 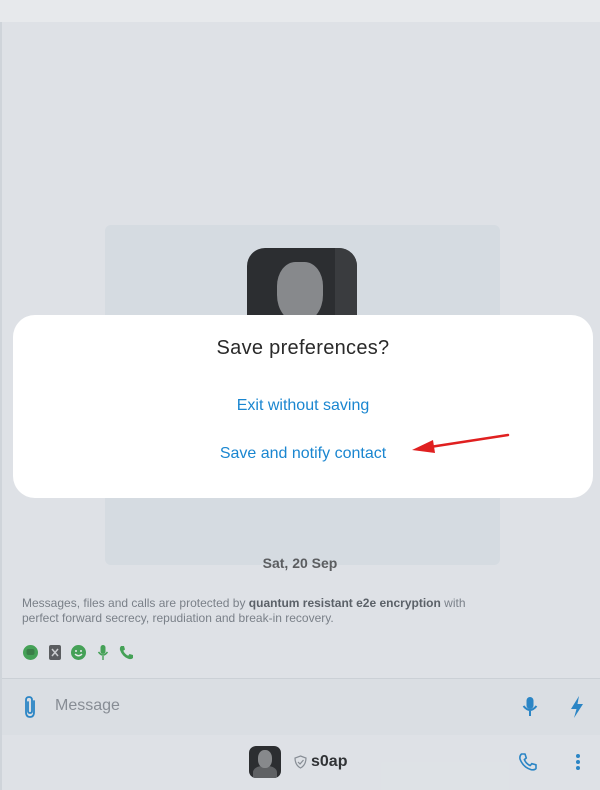 What do you see at coordinates (303, 348) in the screenshot?
I see `dialog-title: Save preferences?` at bounding box center [303, 348].